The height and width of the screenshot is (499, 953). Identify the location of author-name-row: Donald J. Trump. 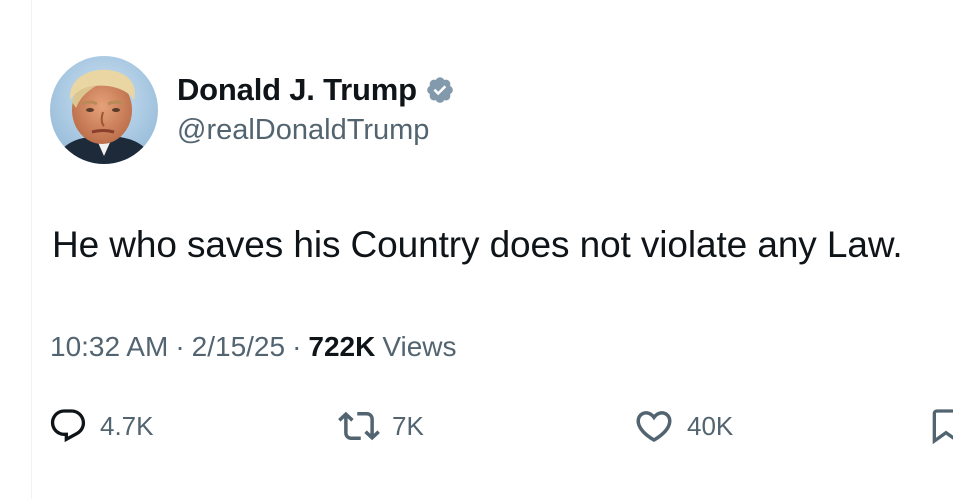
(316, 90).